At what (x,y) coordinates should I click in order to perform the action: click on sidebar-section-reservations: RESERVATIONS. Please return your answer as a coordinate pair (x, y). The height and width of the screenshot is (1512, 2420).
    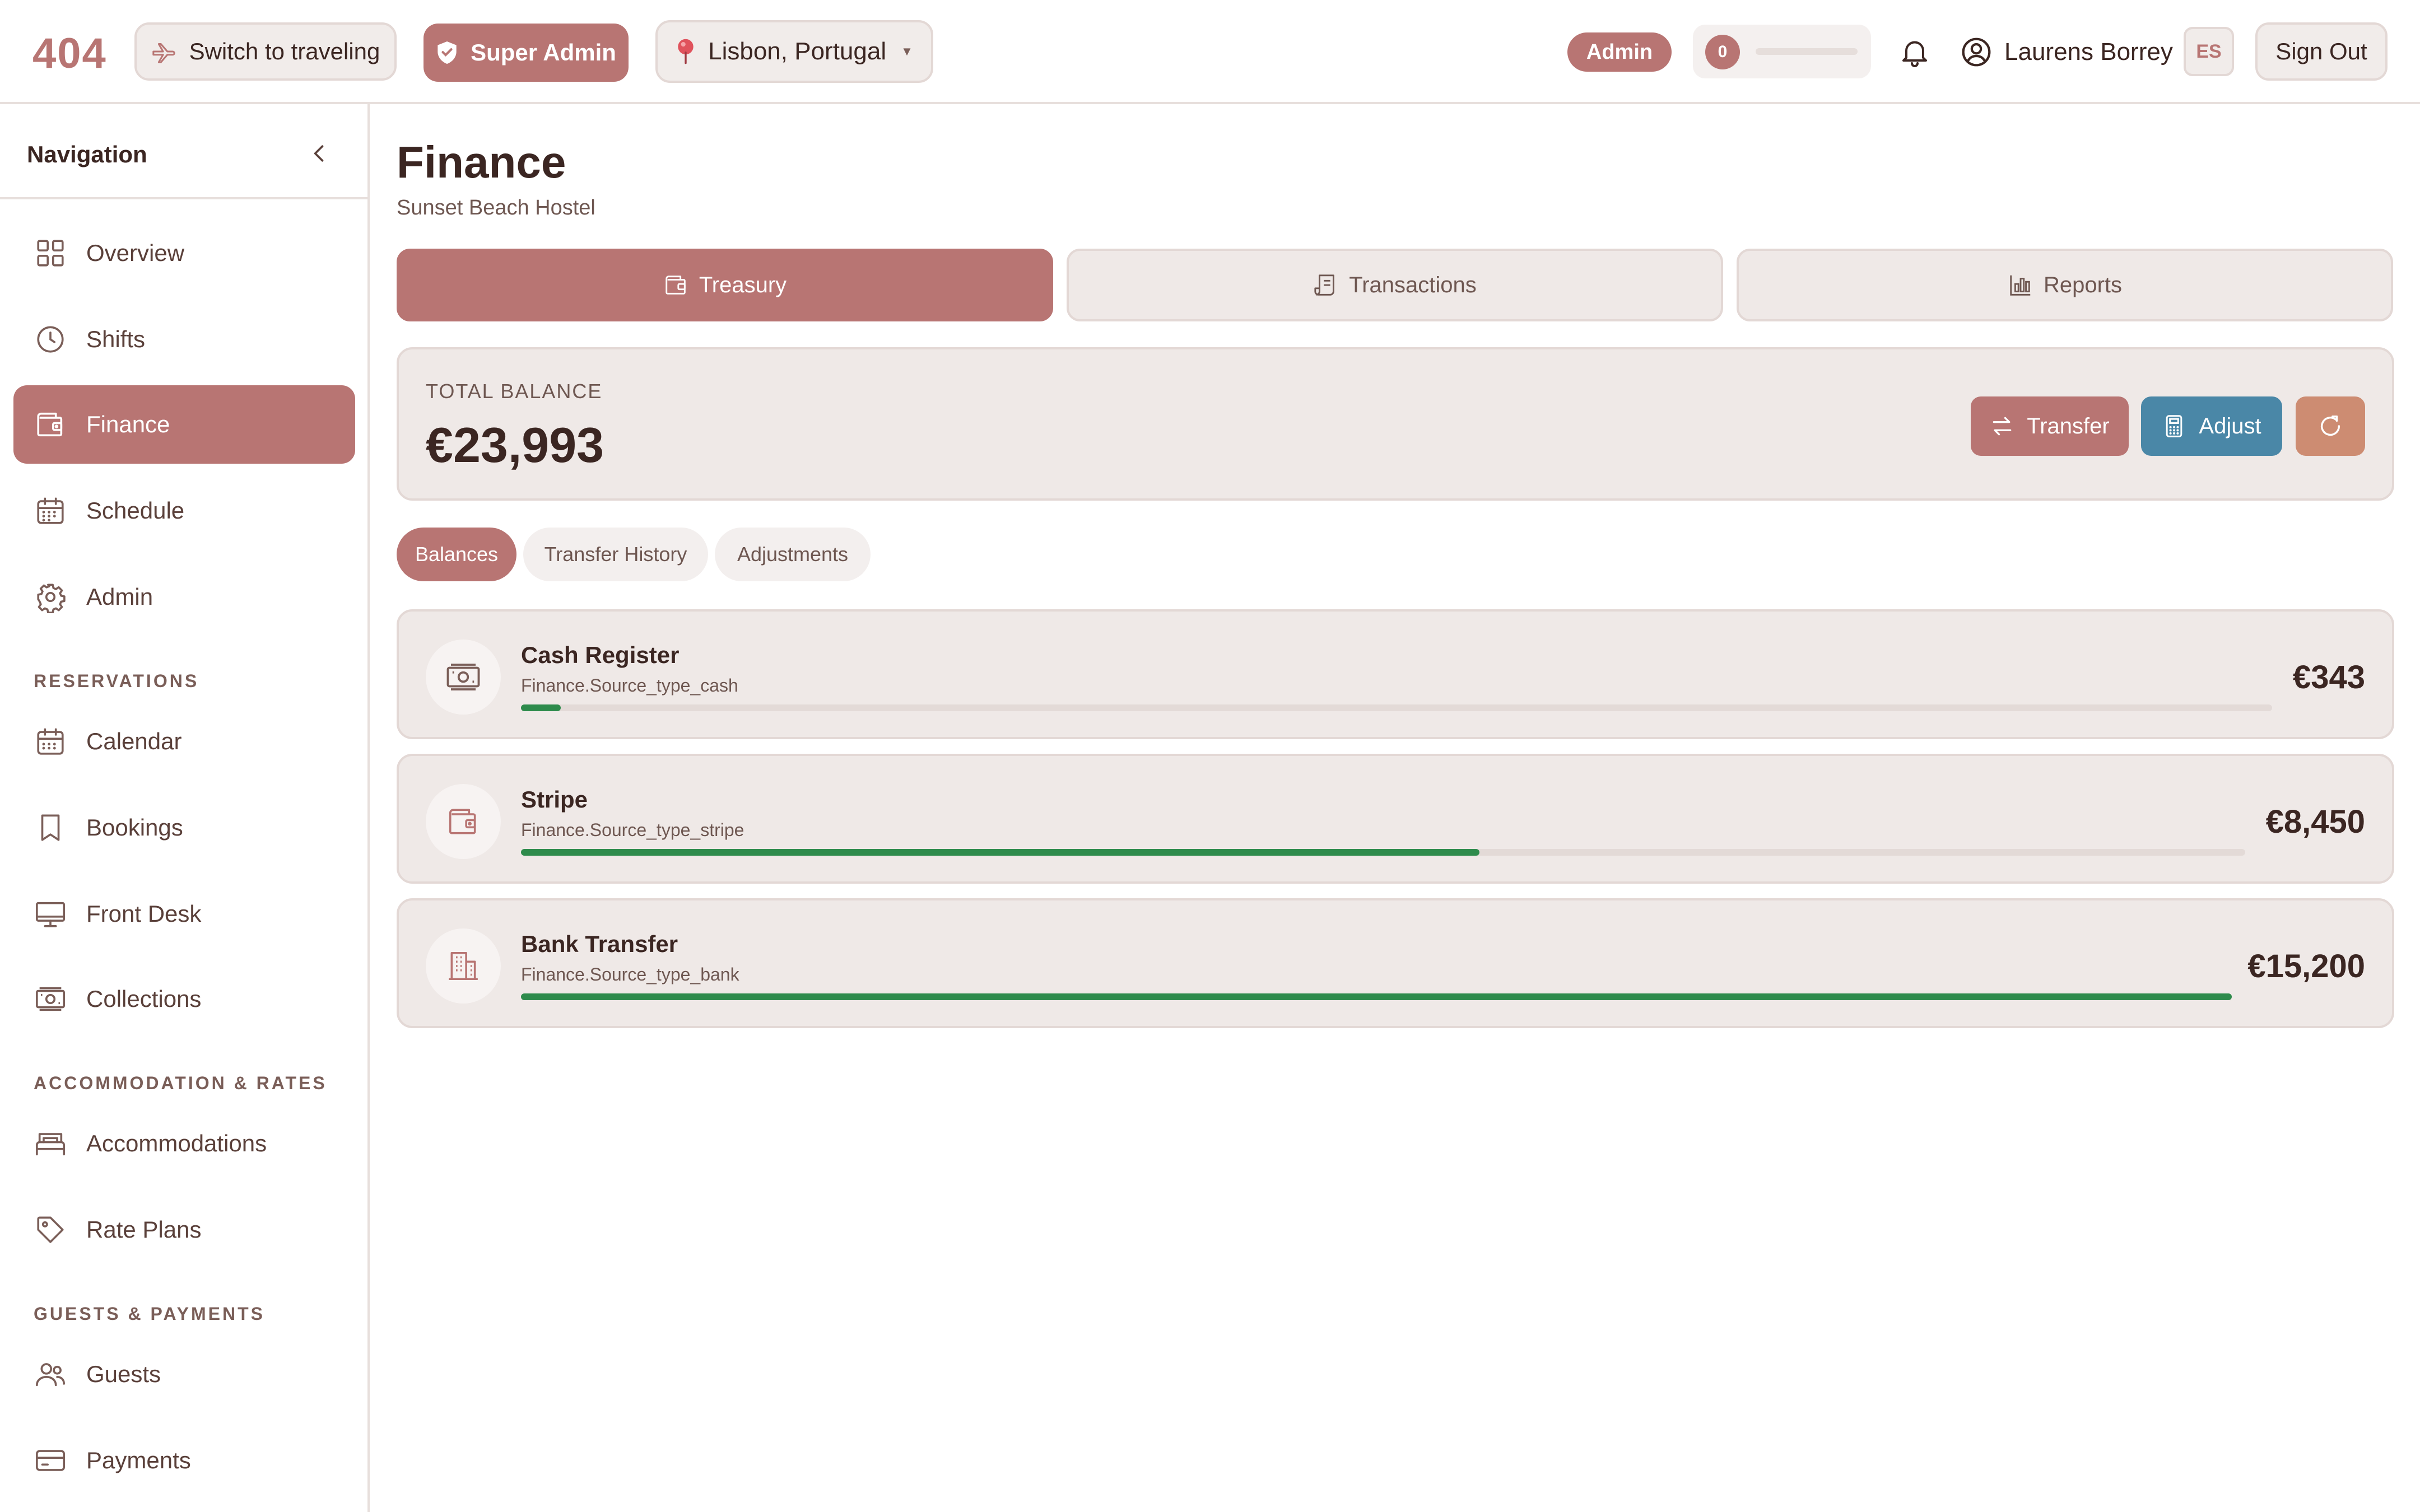
    Looking at the image, I should click on (116, 681).